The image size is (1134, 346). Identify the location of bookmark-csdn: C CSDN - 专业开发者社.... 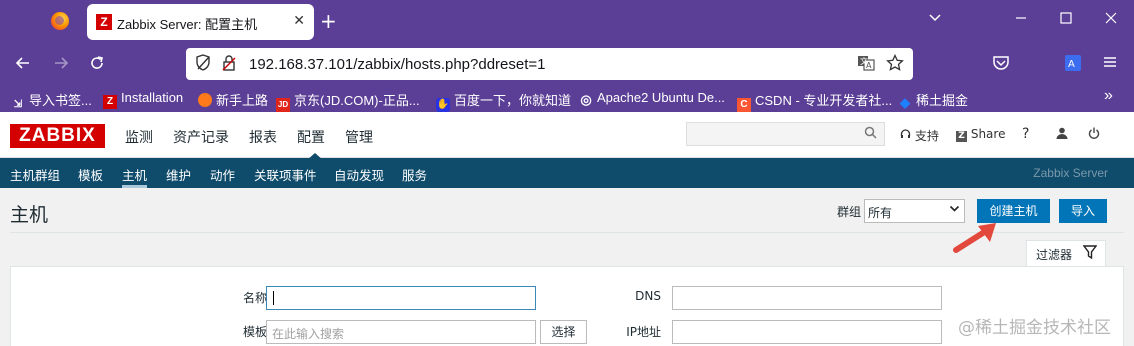
(814, 101).